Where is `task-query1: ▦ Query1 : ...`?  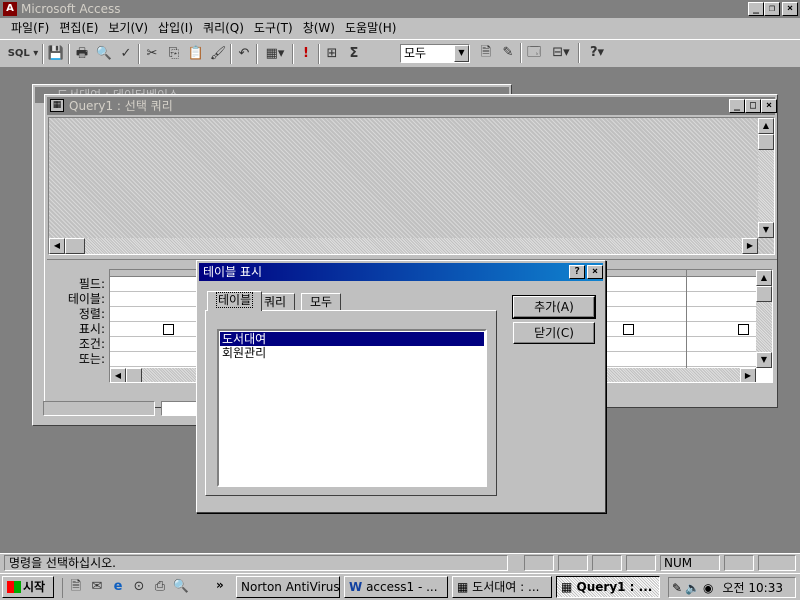 task-query1: ▦ Query1 : ... is located at coordinates (608, 587).